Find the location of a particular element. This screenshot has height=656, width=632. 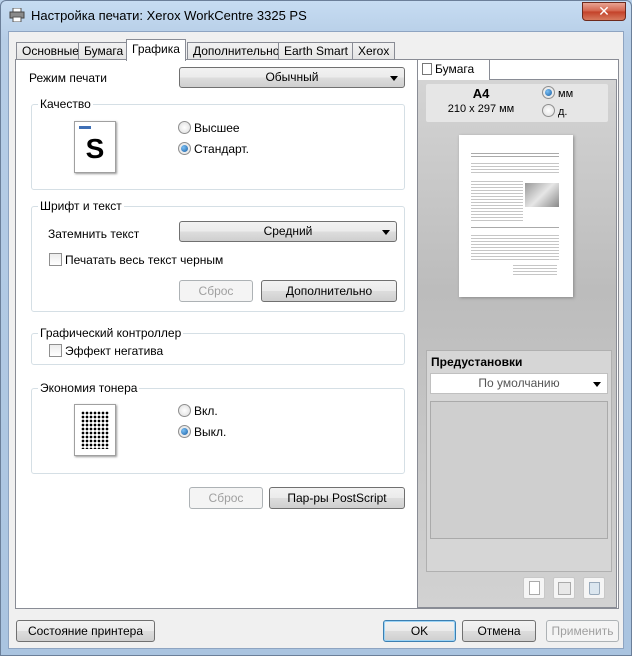

reset-button: Сброс is located at coordinates (226, 498).